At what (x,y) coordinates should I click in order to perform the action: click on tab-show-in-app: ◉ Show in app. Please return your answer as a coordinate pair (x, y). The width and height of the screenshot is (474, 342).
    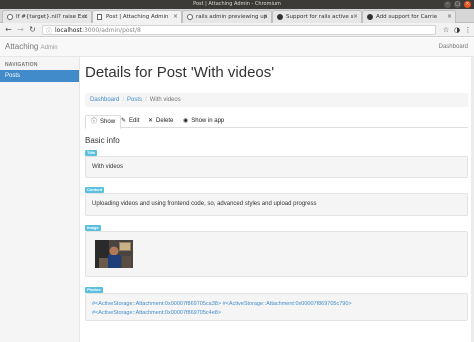
    Looking at the image, I should click on (203, 121).